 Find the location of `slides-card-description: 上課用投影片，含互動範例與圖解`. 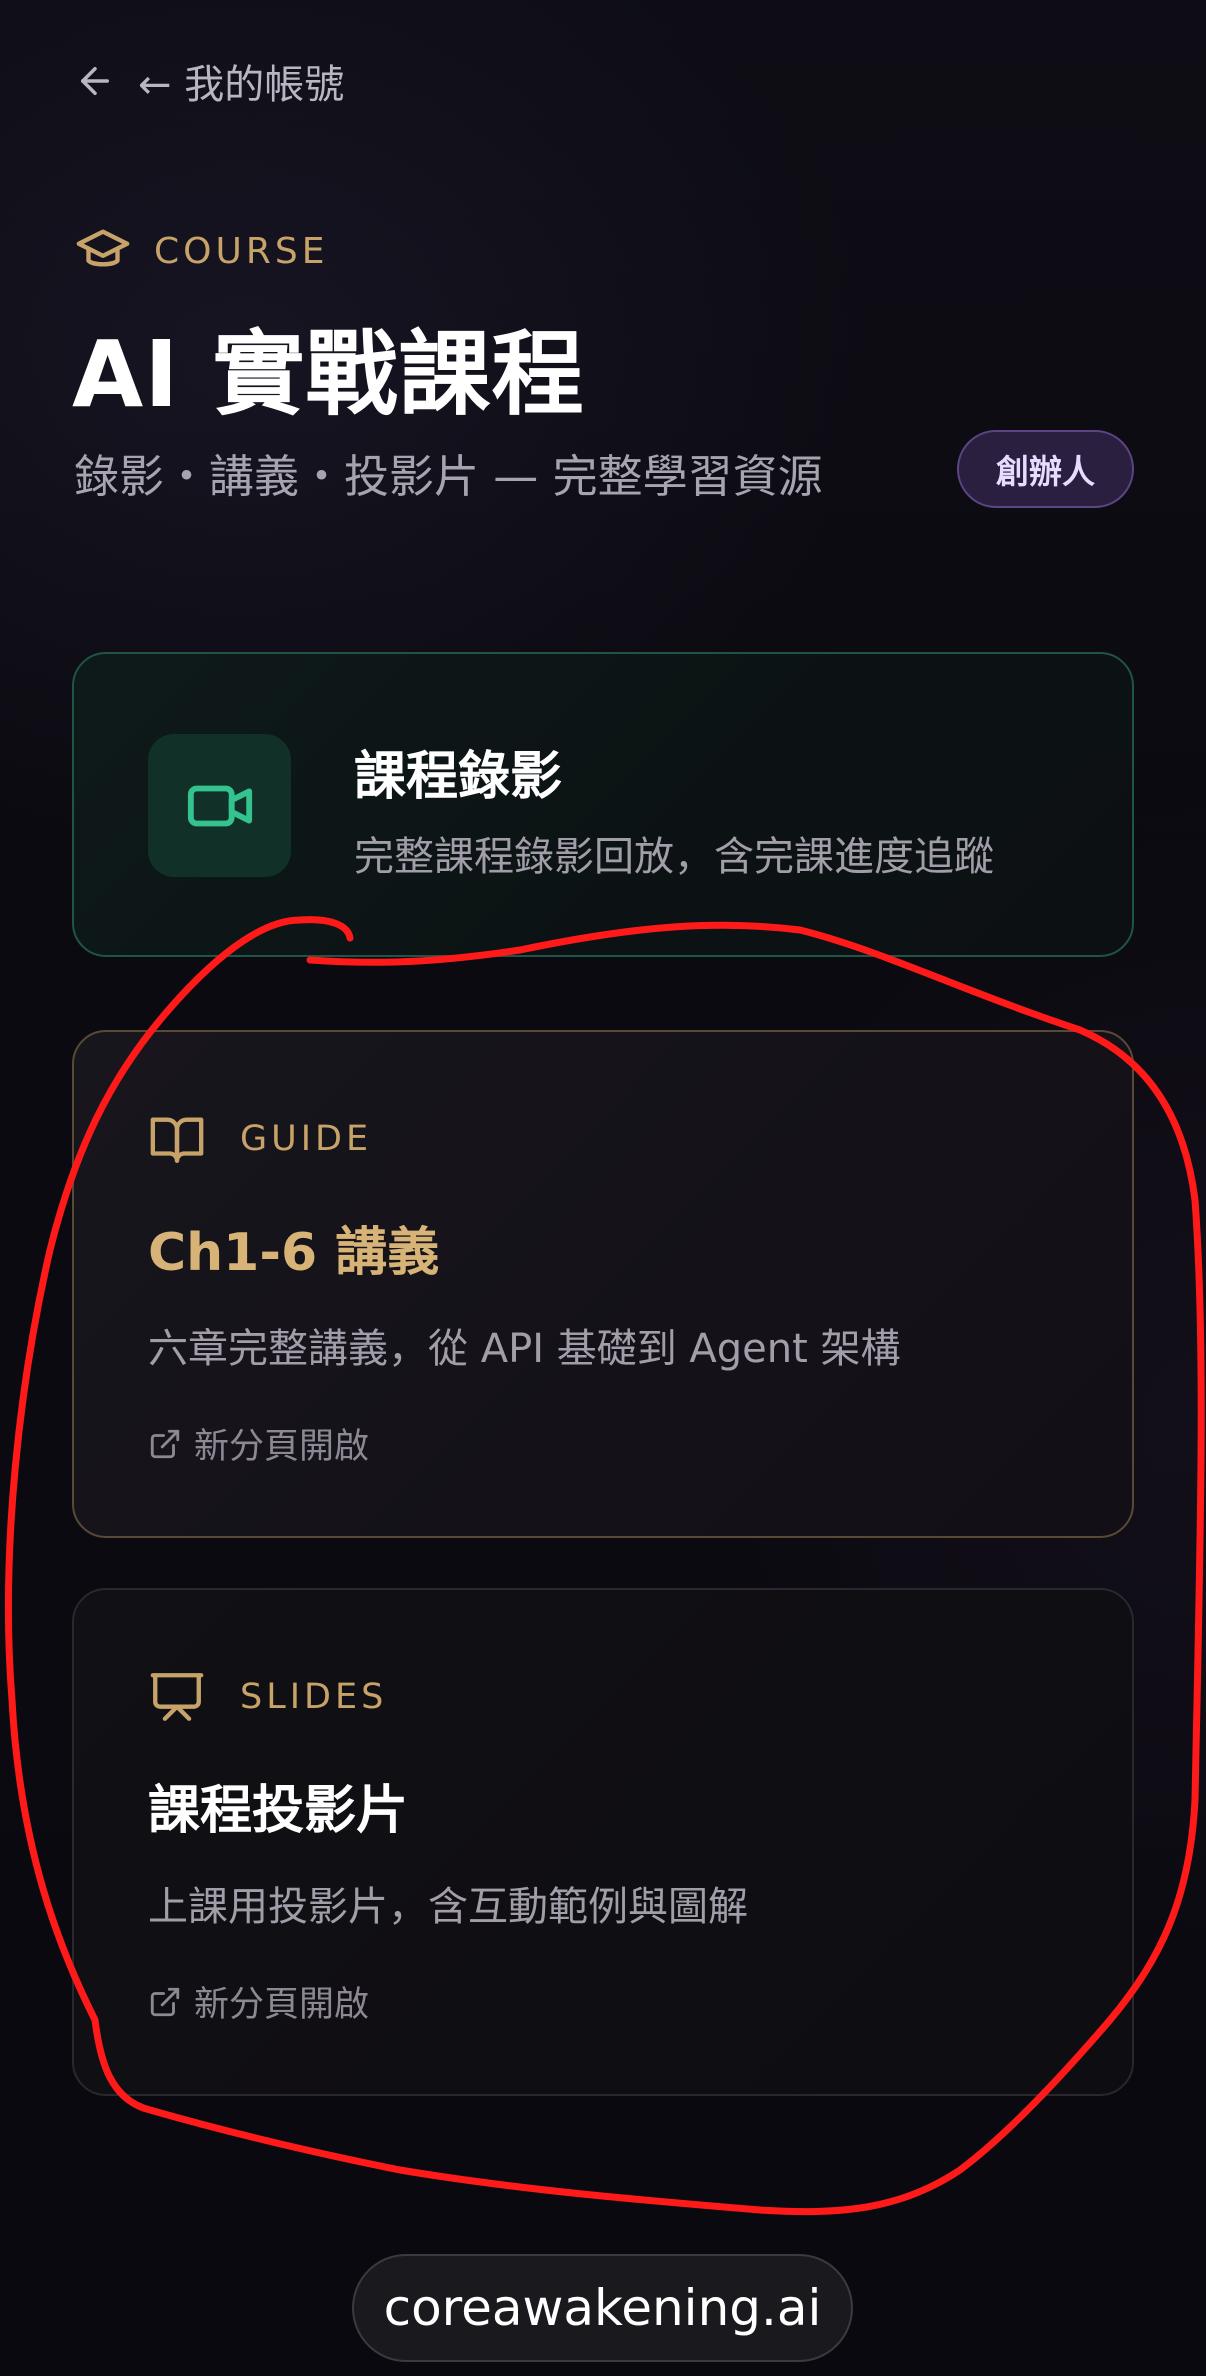

slides-card-description: 上課用投影片，含互動範例與圖解 is located at coordinates (448, 1907).